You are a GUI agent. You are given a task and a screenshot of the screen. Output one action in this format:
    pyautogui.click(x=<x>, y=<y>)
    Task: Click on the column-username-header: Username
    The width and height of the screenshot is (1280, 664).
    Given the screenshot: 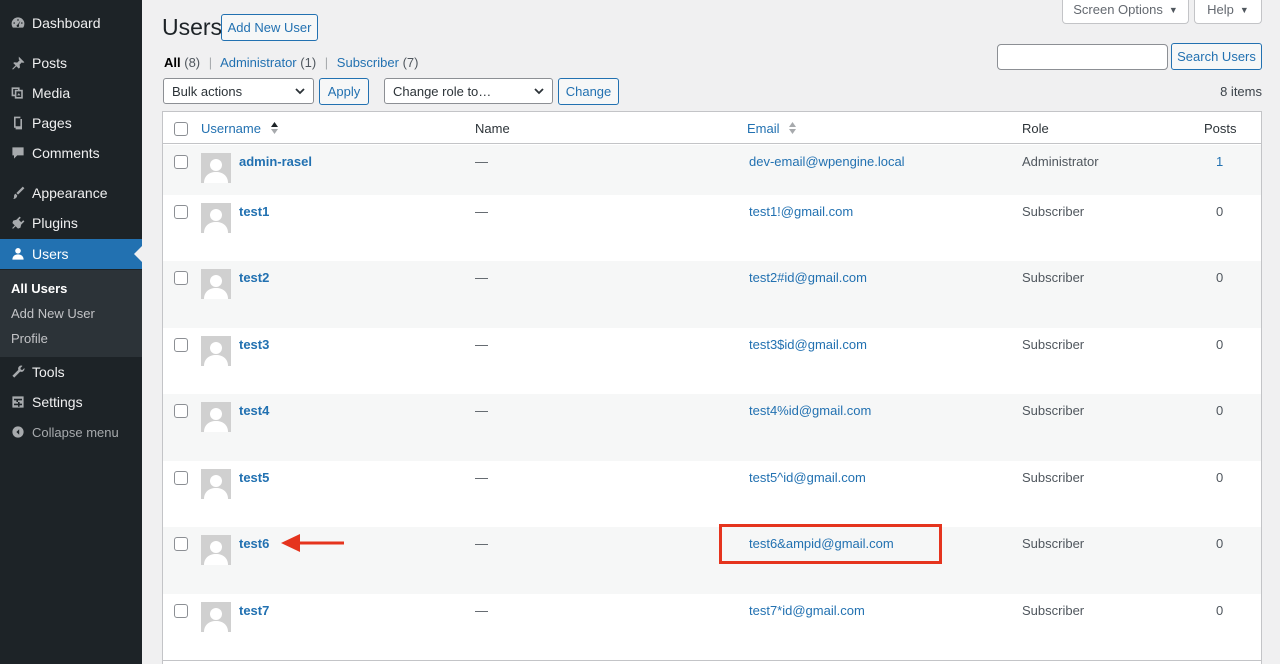 What is the action you would take?
    pyautogui.click(x=240, y=129)
    